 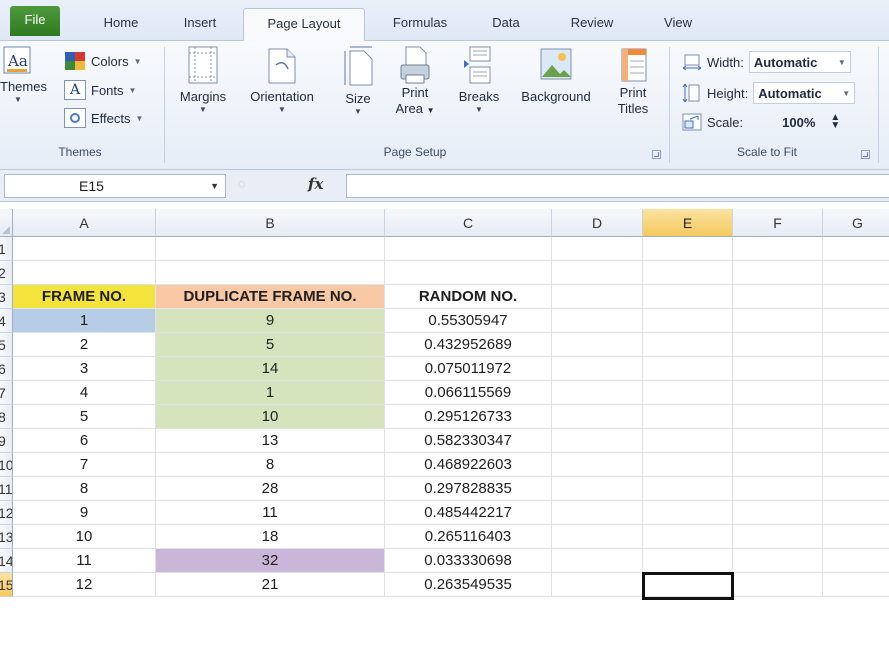 I want to click on cell-c3: RANDOM NO., so click(x=468, y=297).